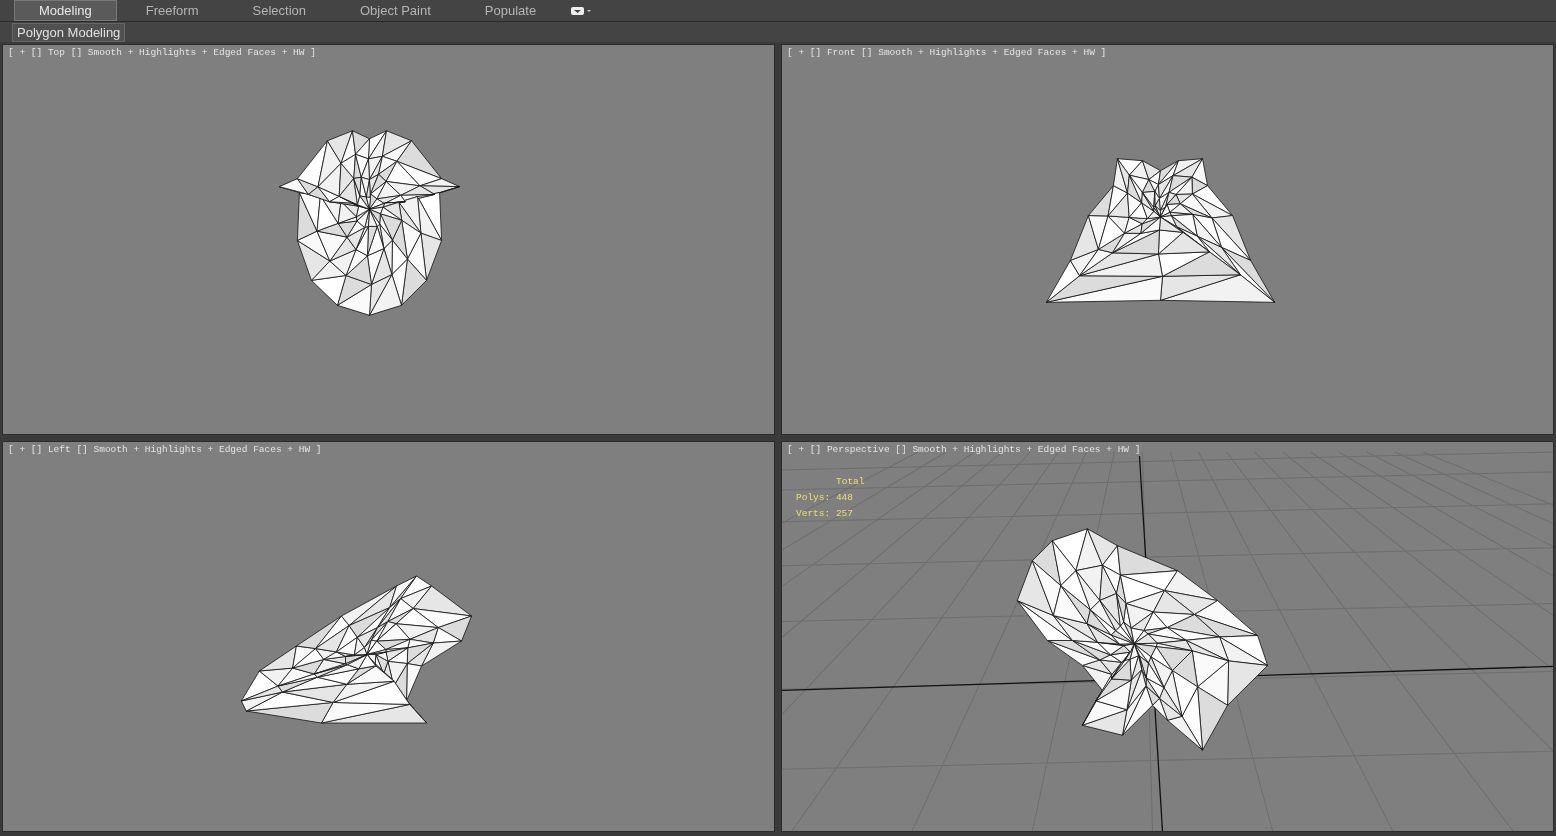 The height and width of the screenshot is (836, 1556). What do you see at coordinates (162, 52) in the screenshot?
I see `viewport-label: [ + [] Top [] Smooth + Highlights + Edged Faces + HW ]` at bounding box center [162, 52].